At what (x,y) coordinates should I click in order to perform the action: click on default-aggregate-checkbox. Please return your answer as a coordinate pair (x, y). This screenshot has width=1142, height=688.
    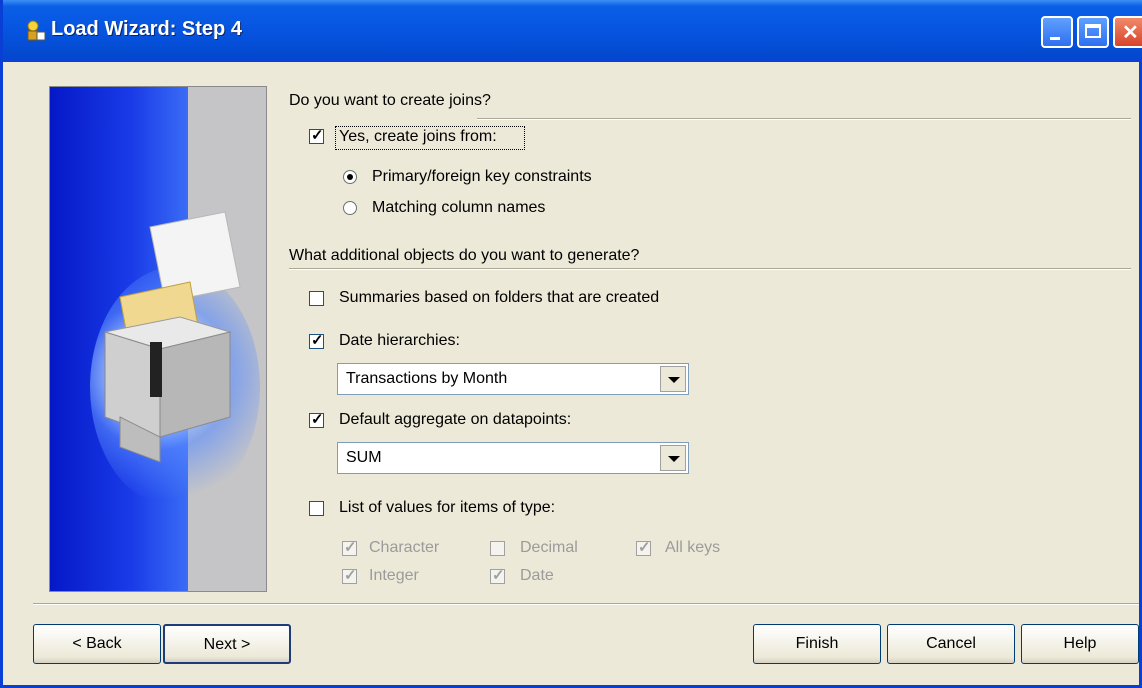
    Looking at the image, I should click on (316, 419).